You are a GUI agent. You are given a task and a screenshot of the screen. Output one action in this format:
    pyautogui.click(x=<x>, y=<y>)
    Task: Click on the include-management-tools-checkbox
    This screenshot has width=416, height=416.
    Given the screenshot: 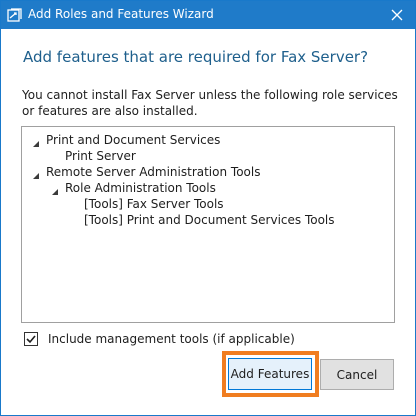 What is the action you would take?
    pyautogui.click(x=31, y=339)
    